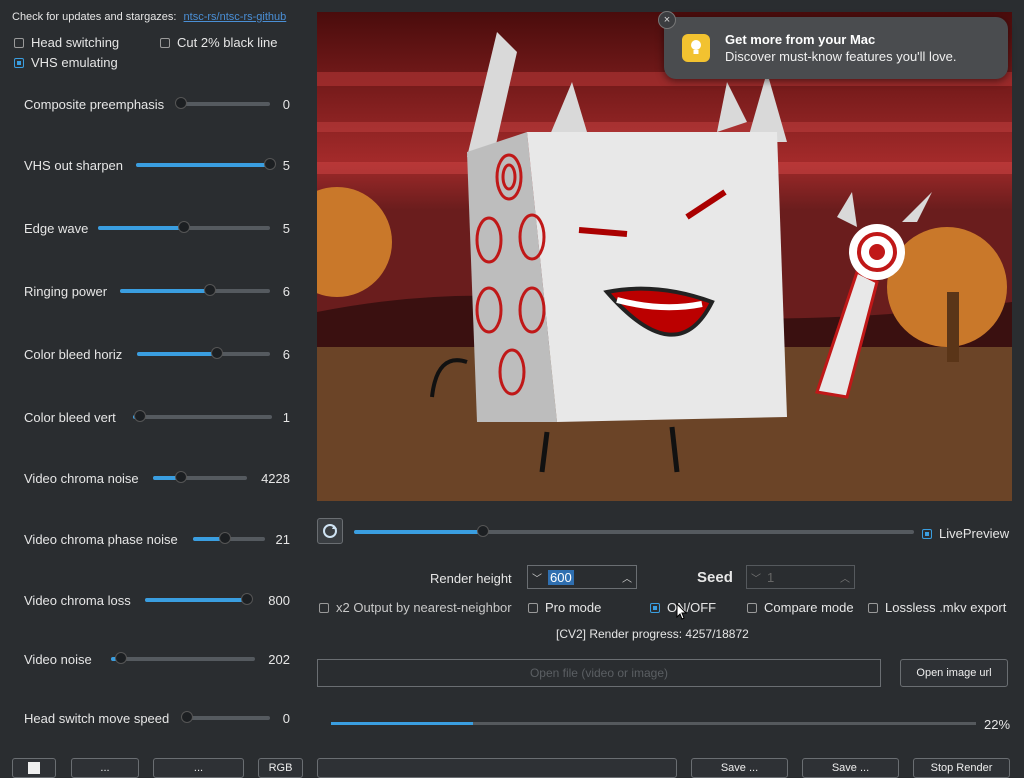 The image size is (1024, 778). I want to click on open-image-url-button: Open image url, so click(954, 673).